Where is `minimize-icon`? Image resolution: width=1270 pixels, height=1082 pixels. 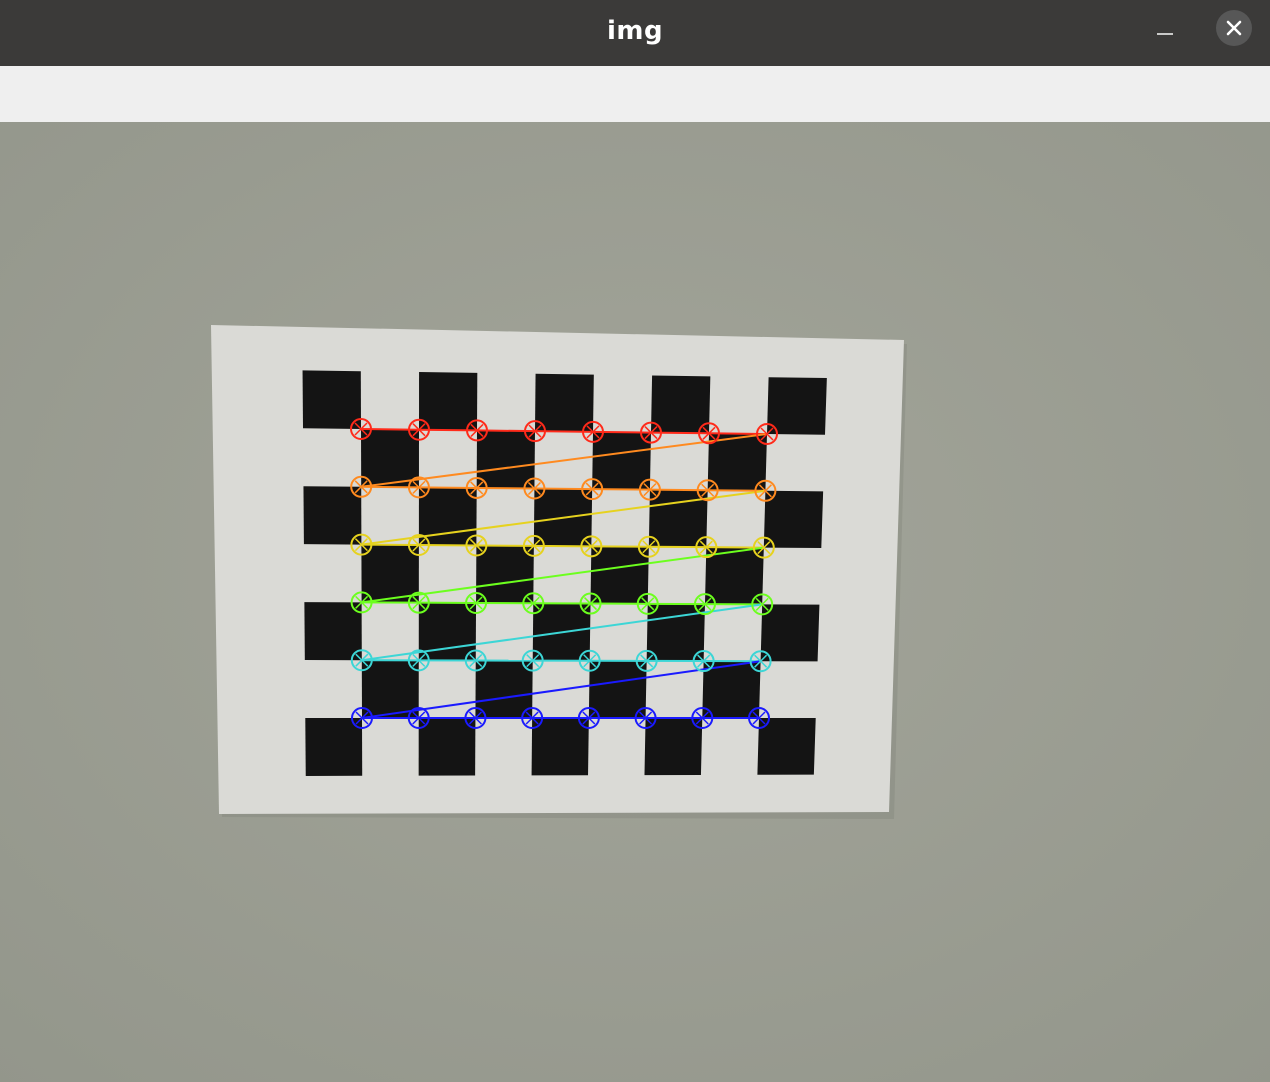 minimize-icon is located at coordinates (1165, 34).